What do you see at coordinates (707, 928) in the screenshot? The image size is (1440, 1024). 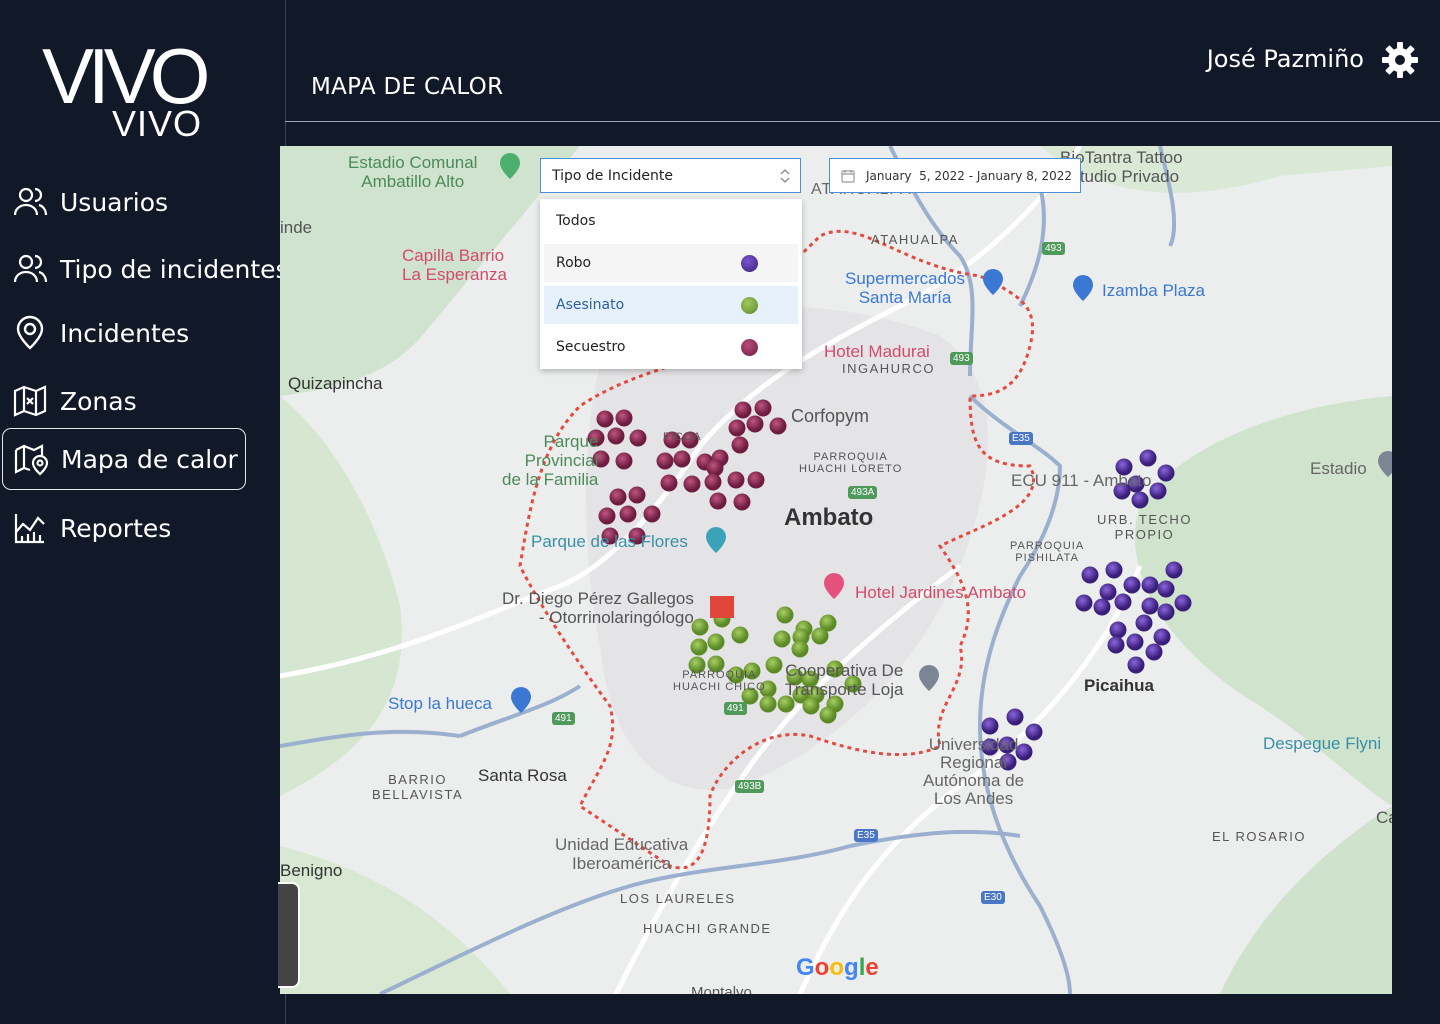 I see `map-label-huachi-grande: HUACHI GRANDE` at bounding box center [707, 928].